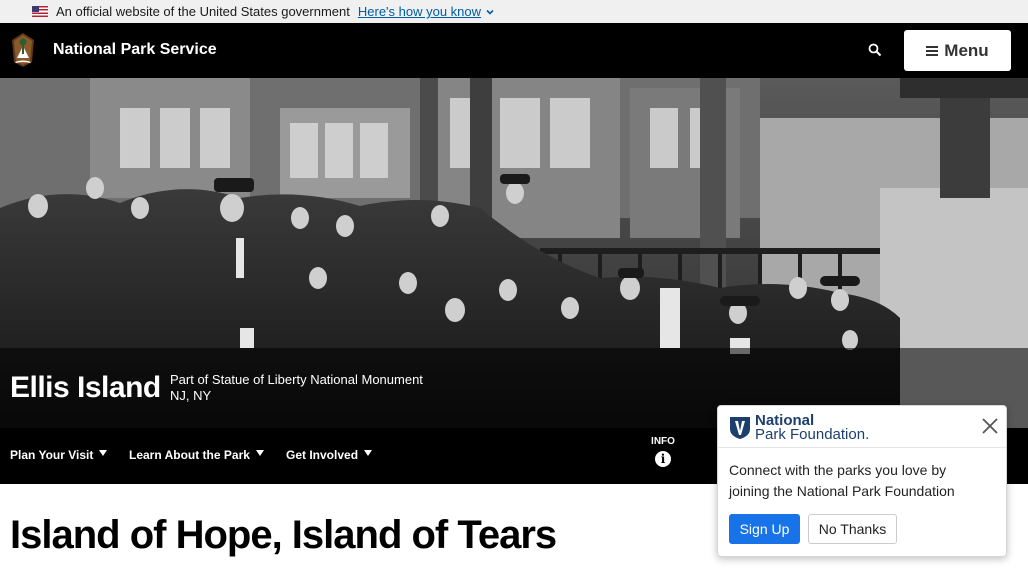 The height and width of the screenshot is (578, 1028). What do you see at coordinates (852, 529) in the screenshot?
I see `no-thanks-button: No Thanks` at bounding box center [852, 529].